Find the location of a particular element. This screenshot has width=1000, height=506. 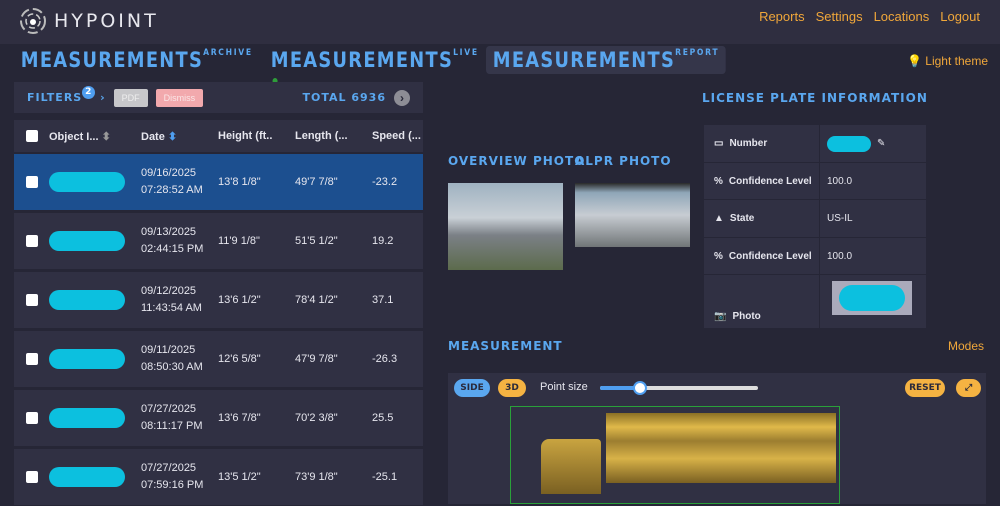

state-confidence: 100.0 is located at coordinates (873, 256).